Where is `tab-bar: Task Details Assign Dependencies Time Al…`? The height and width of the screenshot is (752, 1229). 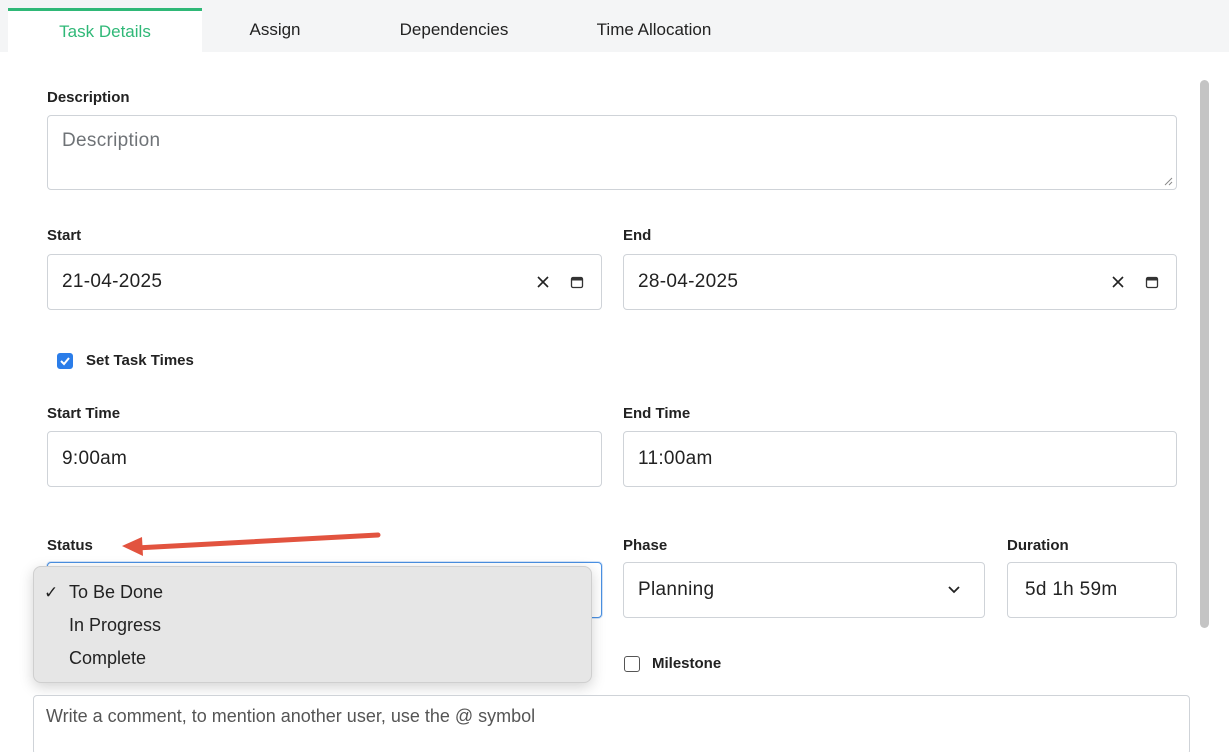
tab-bar: Task Details Assign Dependencies Time Al… is located at coordinates (378, 30).